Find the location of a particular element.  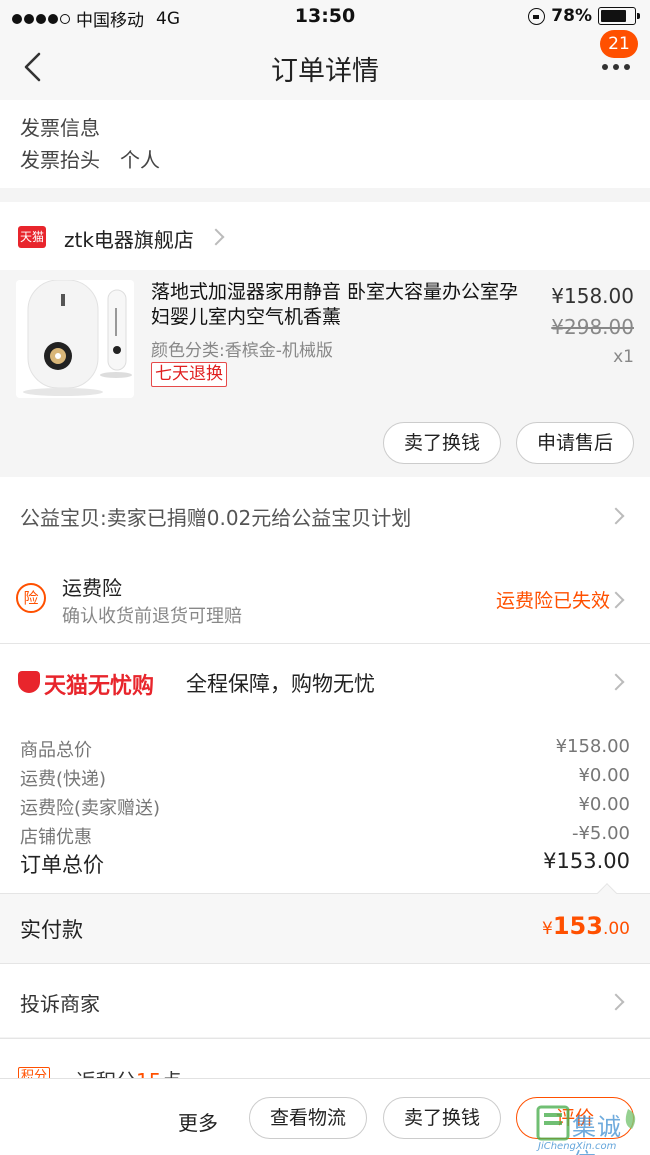

shop-row: 天猫 ztk电器旗舰店 is located at coordinates (325, 236).